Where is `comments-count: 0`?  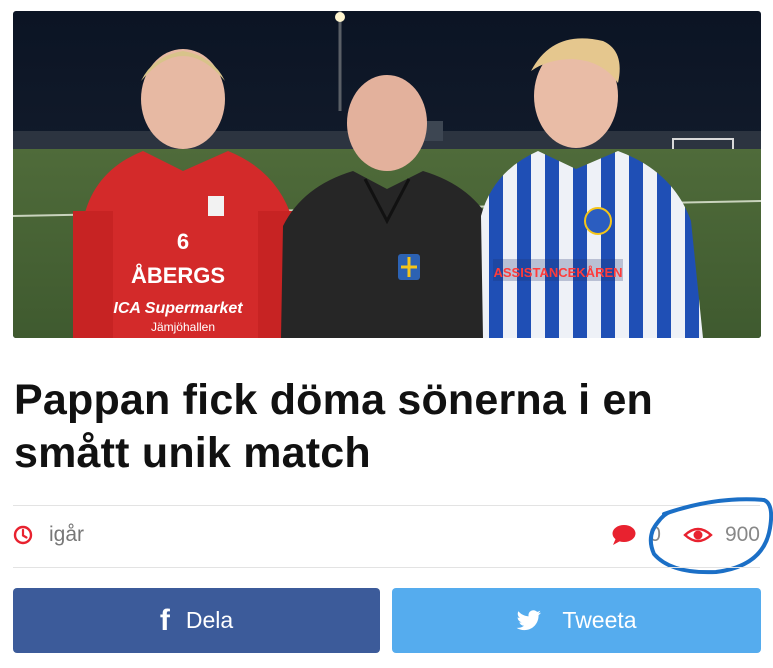
comments-count: 0 is located at coordinates (655, 535).